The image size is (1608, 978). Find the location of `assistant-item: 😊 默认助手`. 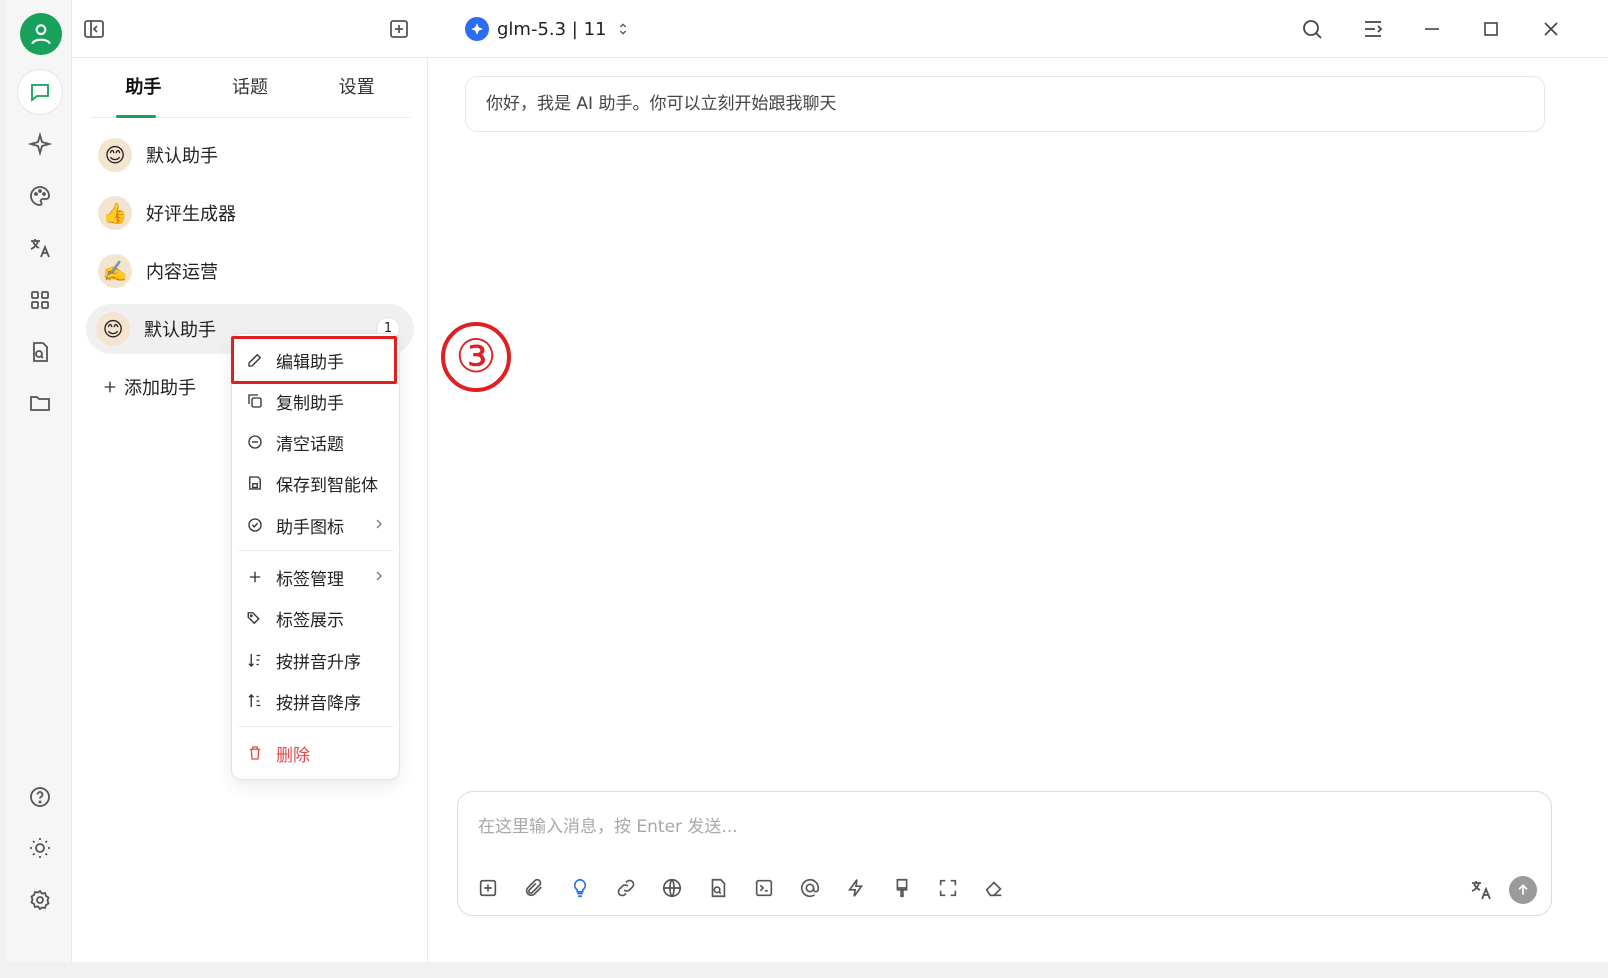

assistant-item: 😊 默认助手 is located at coordinates (251, 155).